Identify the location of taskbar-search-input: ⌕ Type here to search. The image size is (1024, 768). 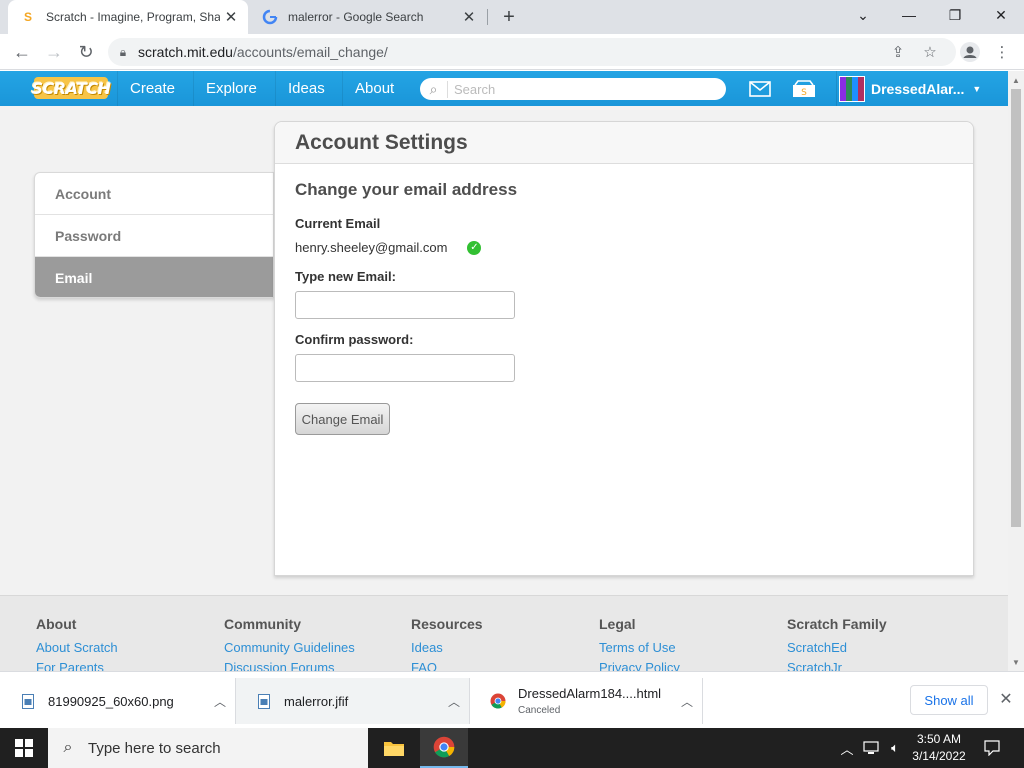
(208, 748).